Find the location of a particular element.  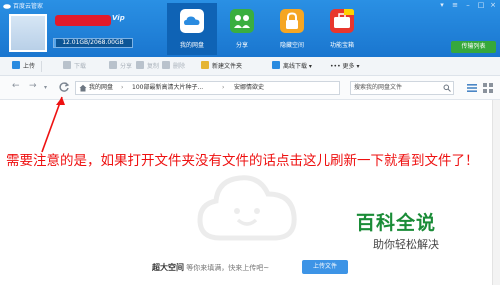

new-folder-button: 新建文件夹 is located at coordinates (221, 66).